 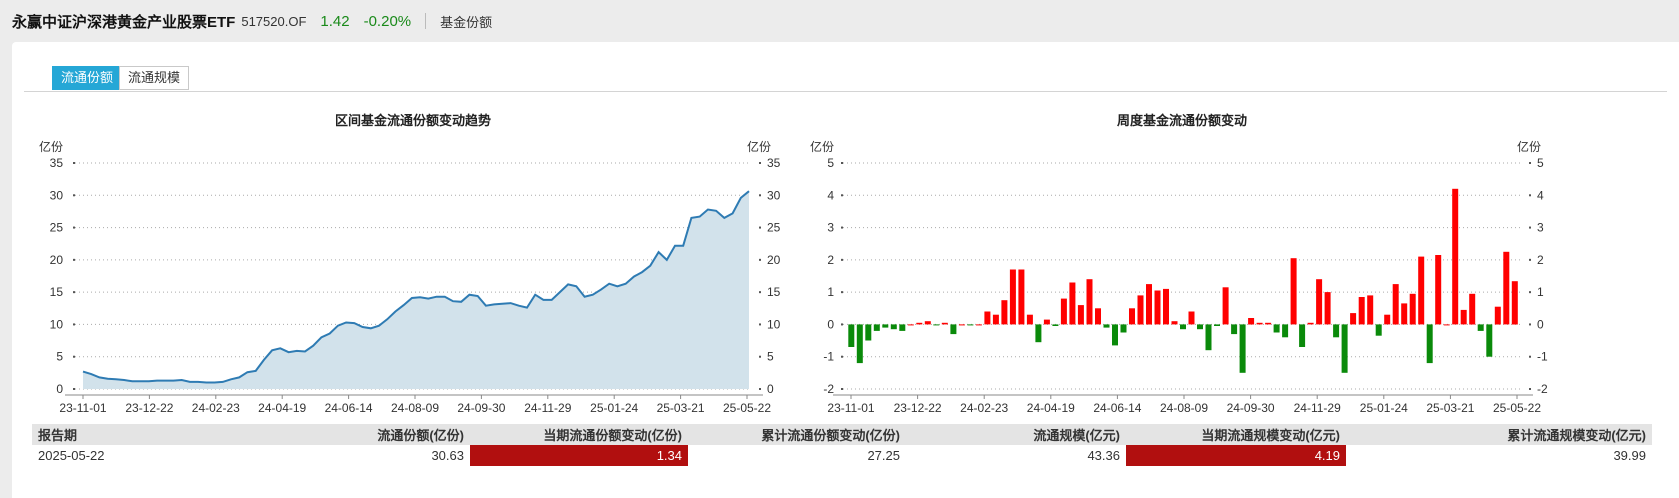 What do you see at coordinates (1542, 389) in the screenshot?
I see `y-tick-label-right: -2` at bounding box center [1542, 389].